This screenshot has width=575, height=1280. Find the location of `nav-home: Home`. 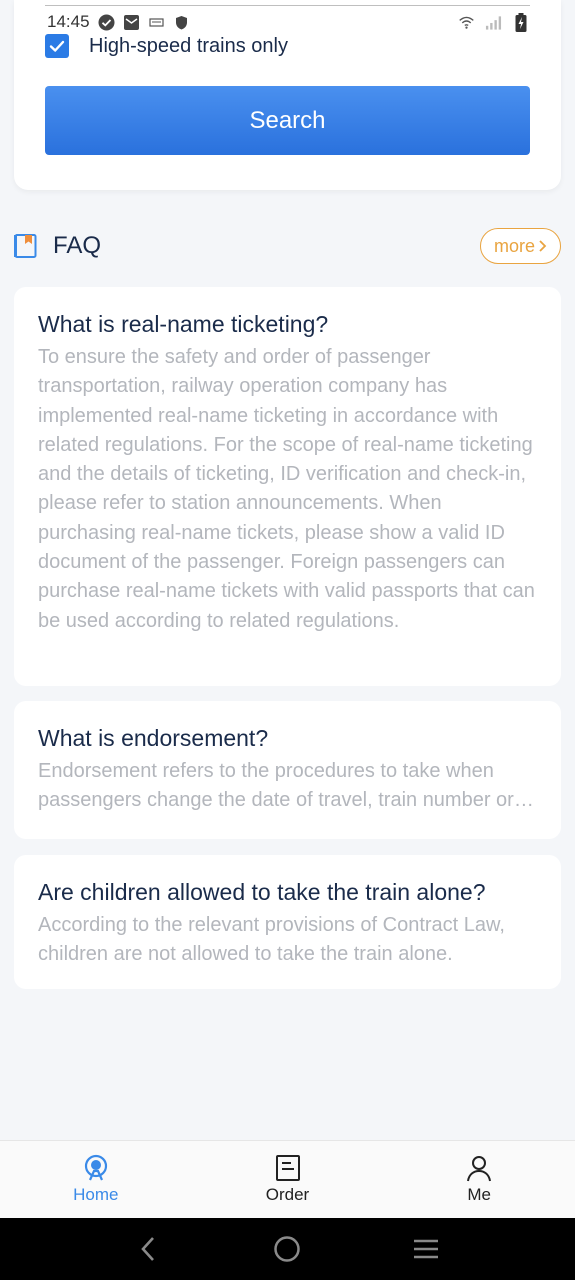

nav-home: Home is located at coordinates (96, 1179).